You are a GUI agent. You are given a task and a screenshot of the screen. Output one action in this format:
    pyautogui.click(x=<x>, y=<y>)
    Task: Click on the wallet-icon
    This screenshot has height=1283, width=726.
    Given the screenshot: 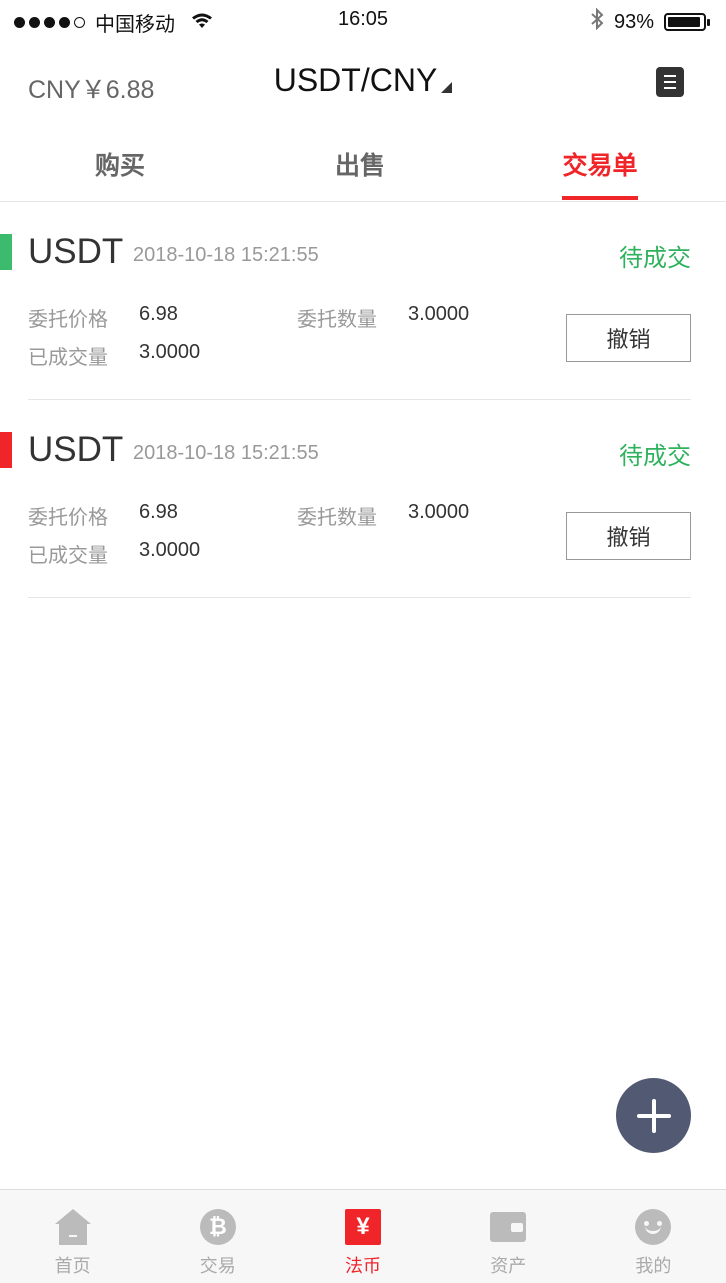 What is the action you would take?
    pyautogui.click(x=508, y=1227)
    